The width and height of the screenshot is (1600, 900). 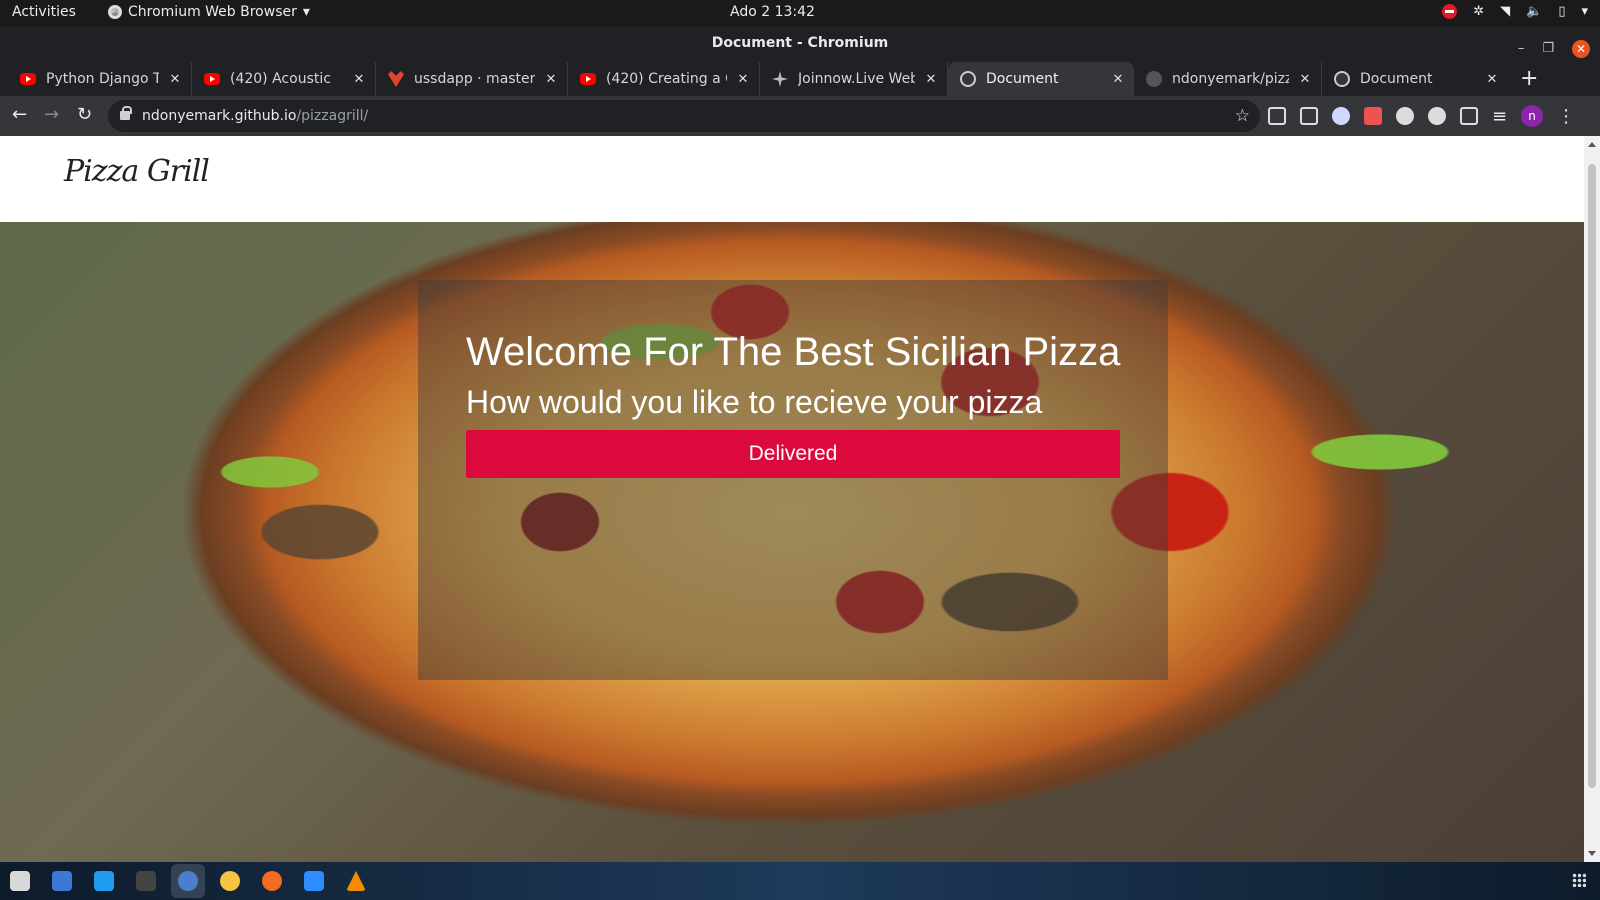 I want to click on terminal-icon, so click(x=146, y=881).